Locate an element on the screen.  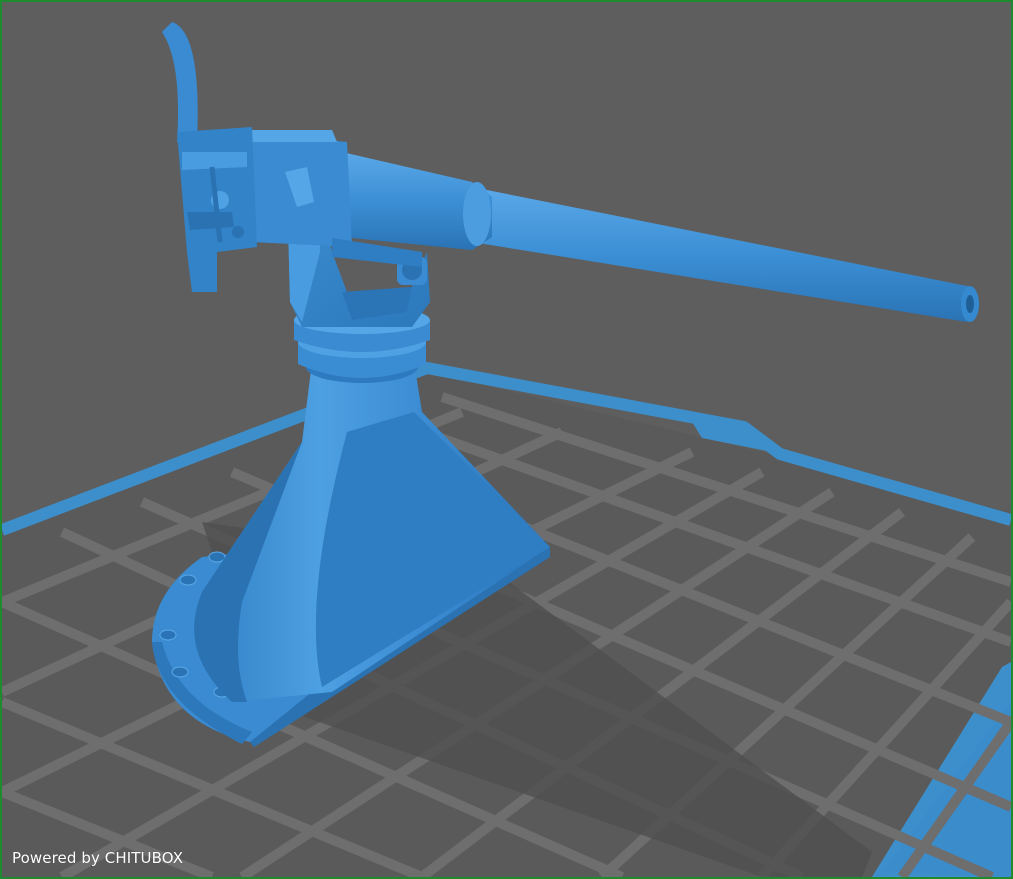
chitubox-watermark: Powered by CHITUBOX is located at coordinates (98, 858).